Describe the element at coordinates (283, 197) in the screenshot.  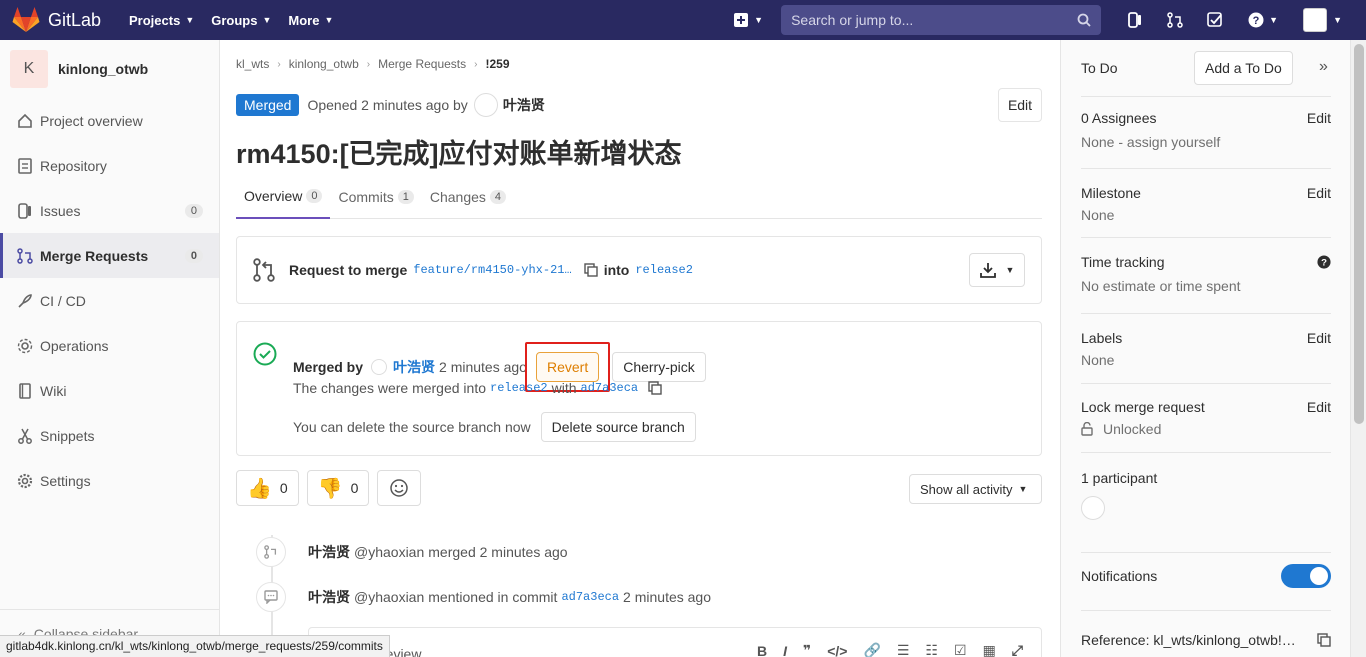
I see `tab-overview: Overview 0` at that location.